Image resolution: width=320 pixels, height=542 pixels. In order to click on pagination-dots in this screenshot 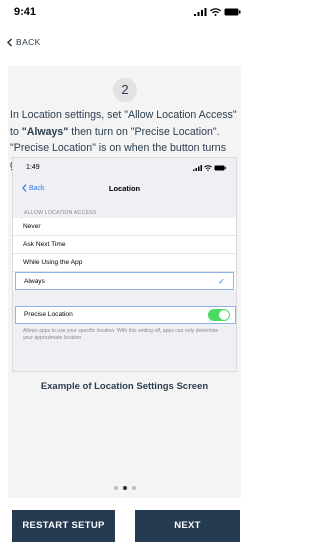, I will do `click(124, 488)`.